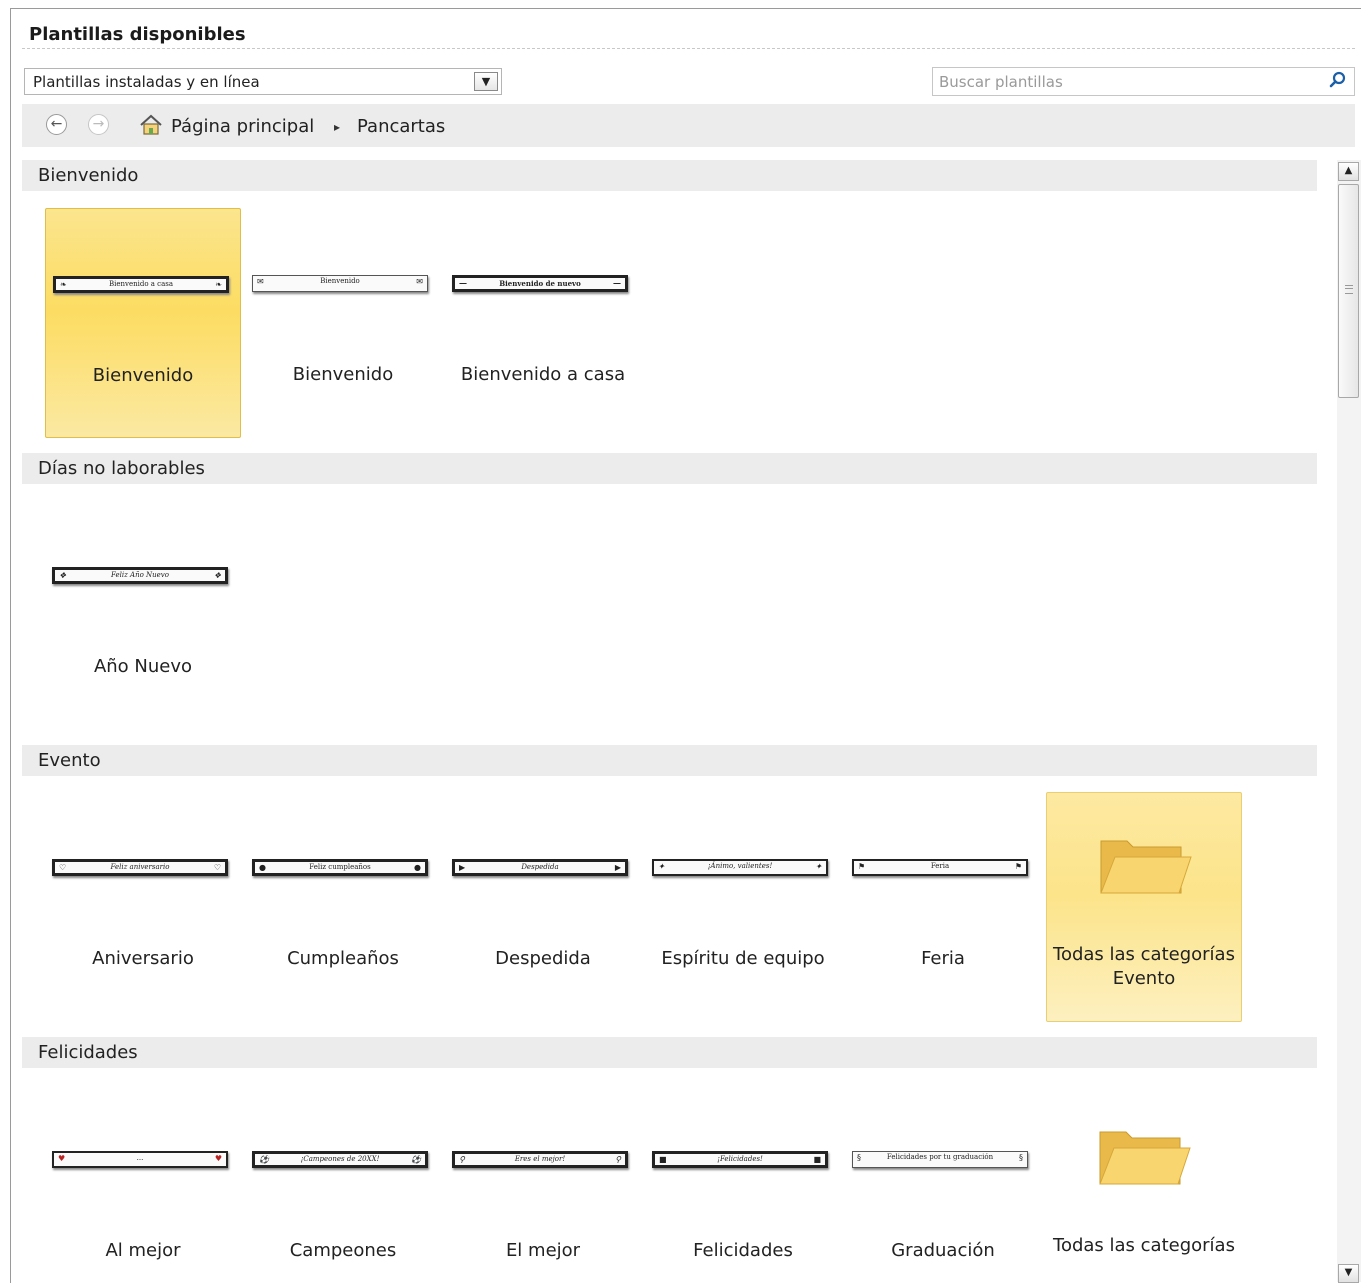 Image resolution: width=1361 pixels, height=1283 pixels. I want to click on banner-thumbnail: ⚲ Eres el mejor! ⚲, so click(540, 1159).